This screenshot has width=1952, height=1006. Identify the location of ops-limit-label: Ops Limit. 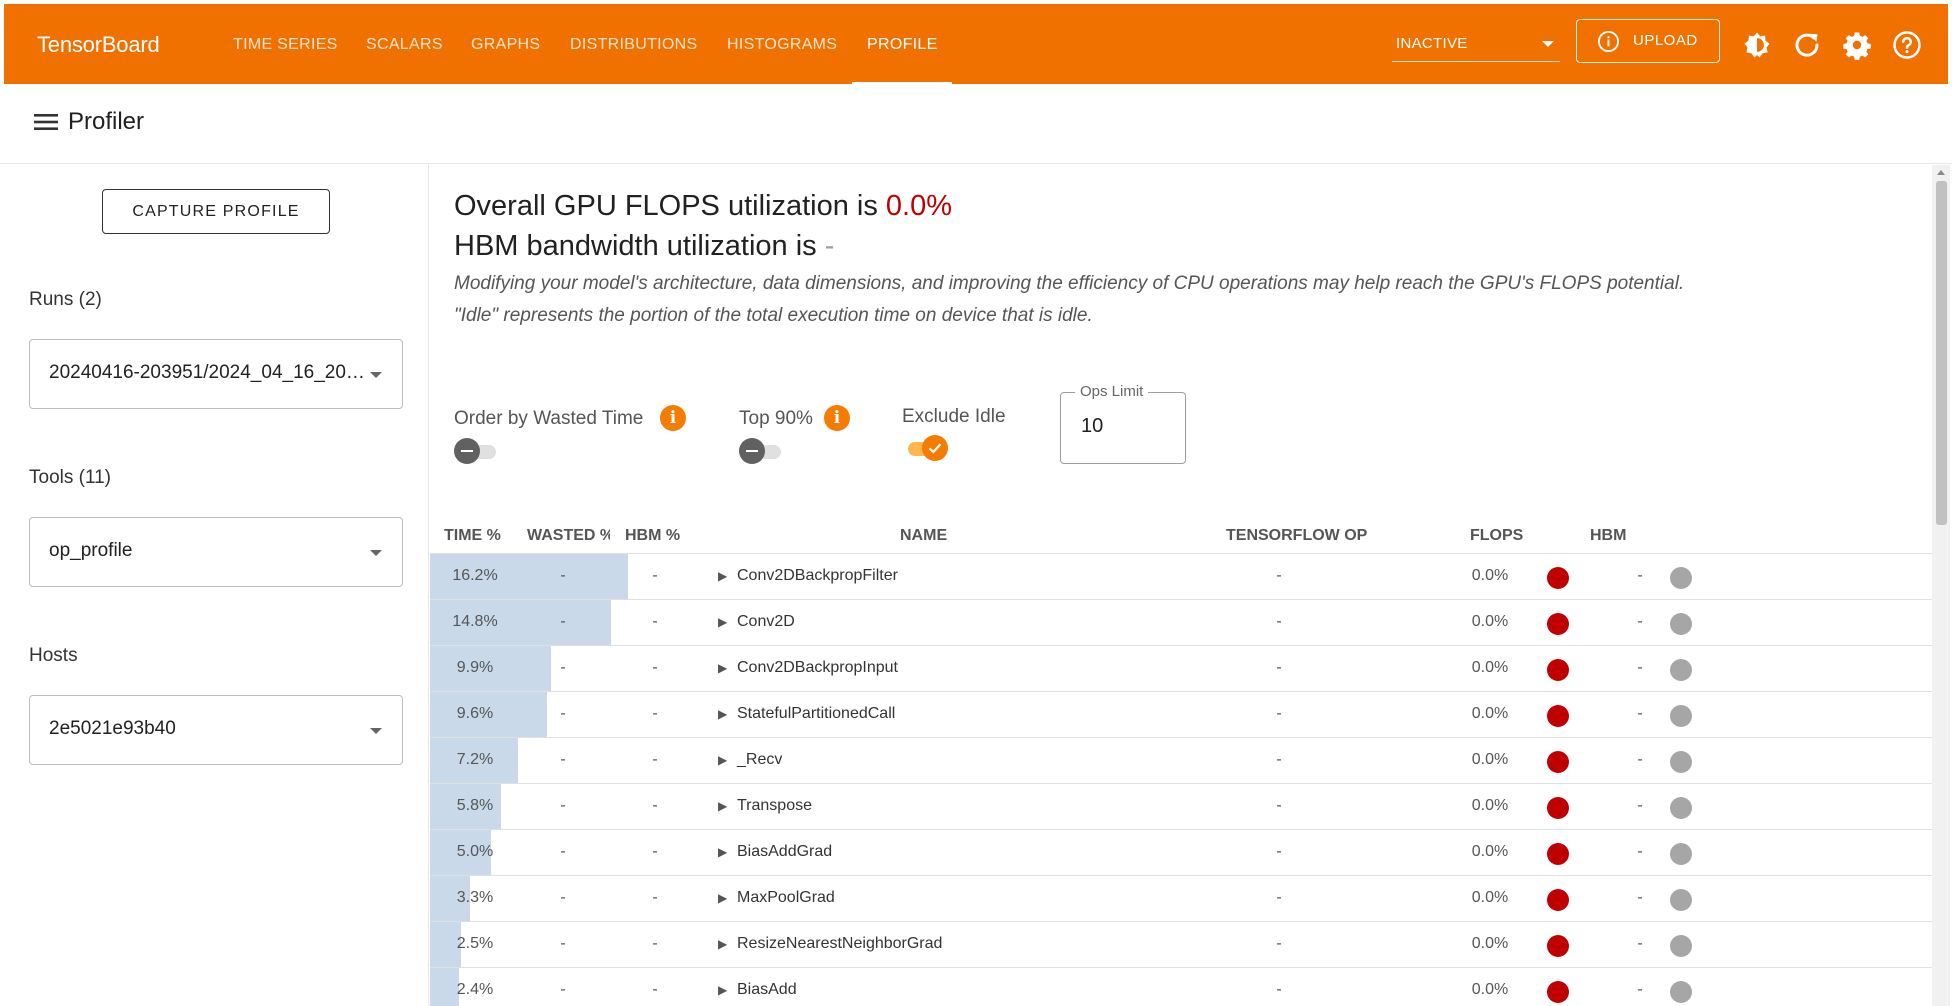
(1112, 391).